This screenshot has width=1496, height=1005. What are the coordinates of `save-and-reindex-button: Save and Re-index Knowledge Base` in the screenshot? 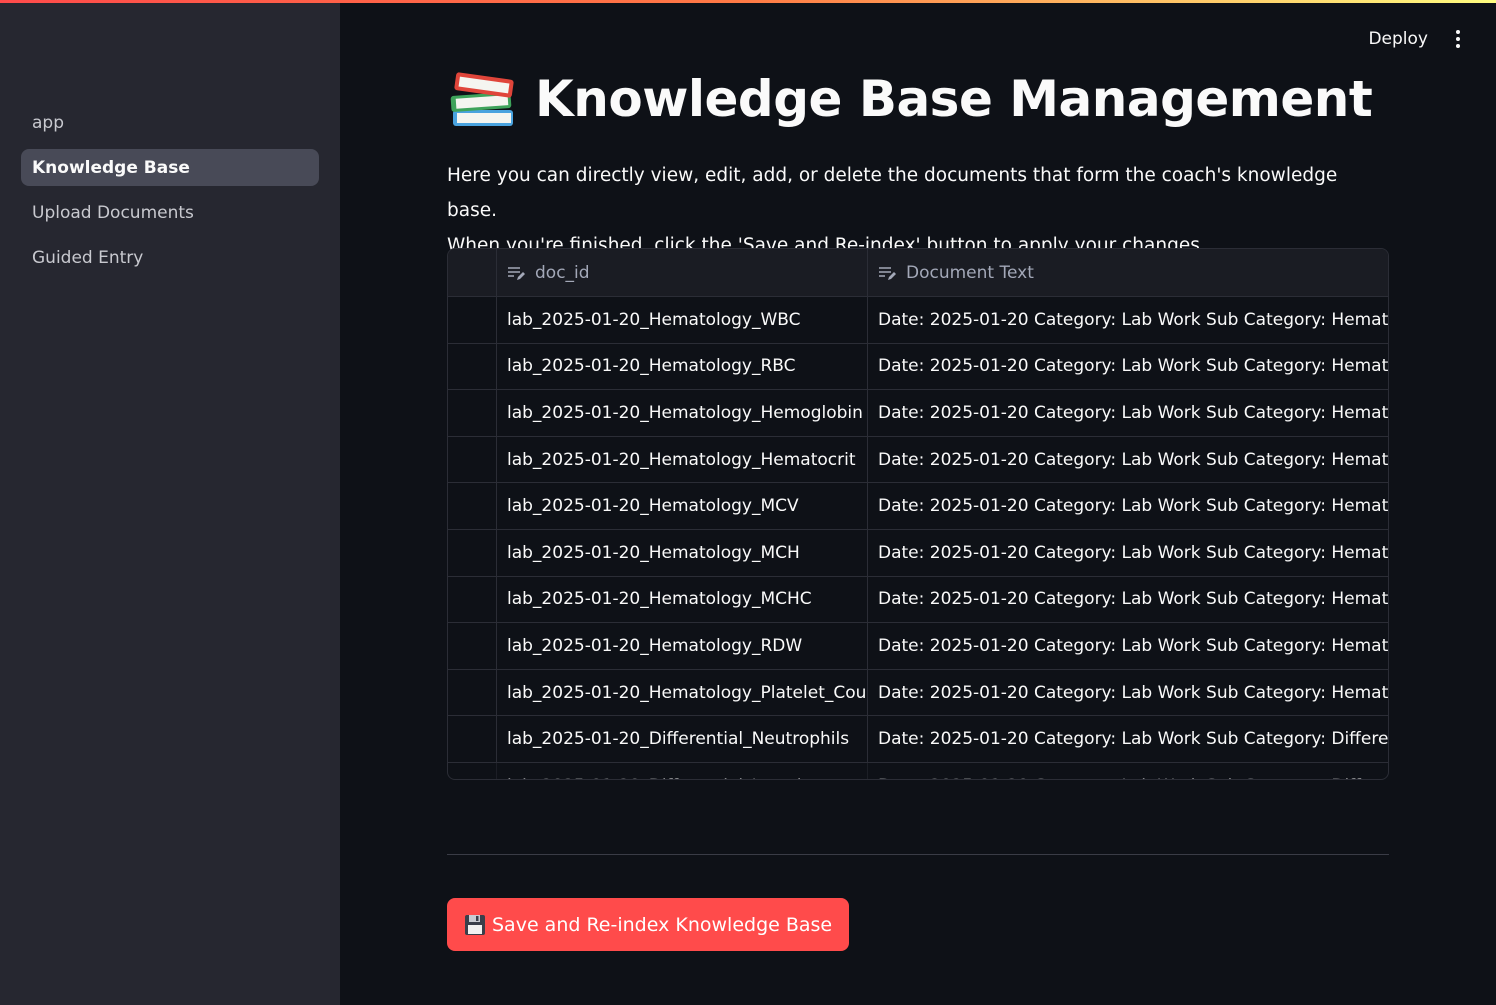 It's located at (648, 924).